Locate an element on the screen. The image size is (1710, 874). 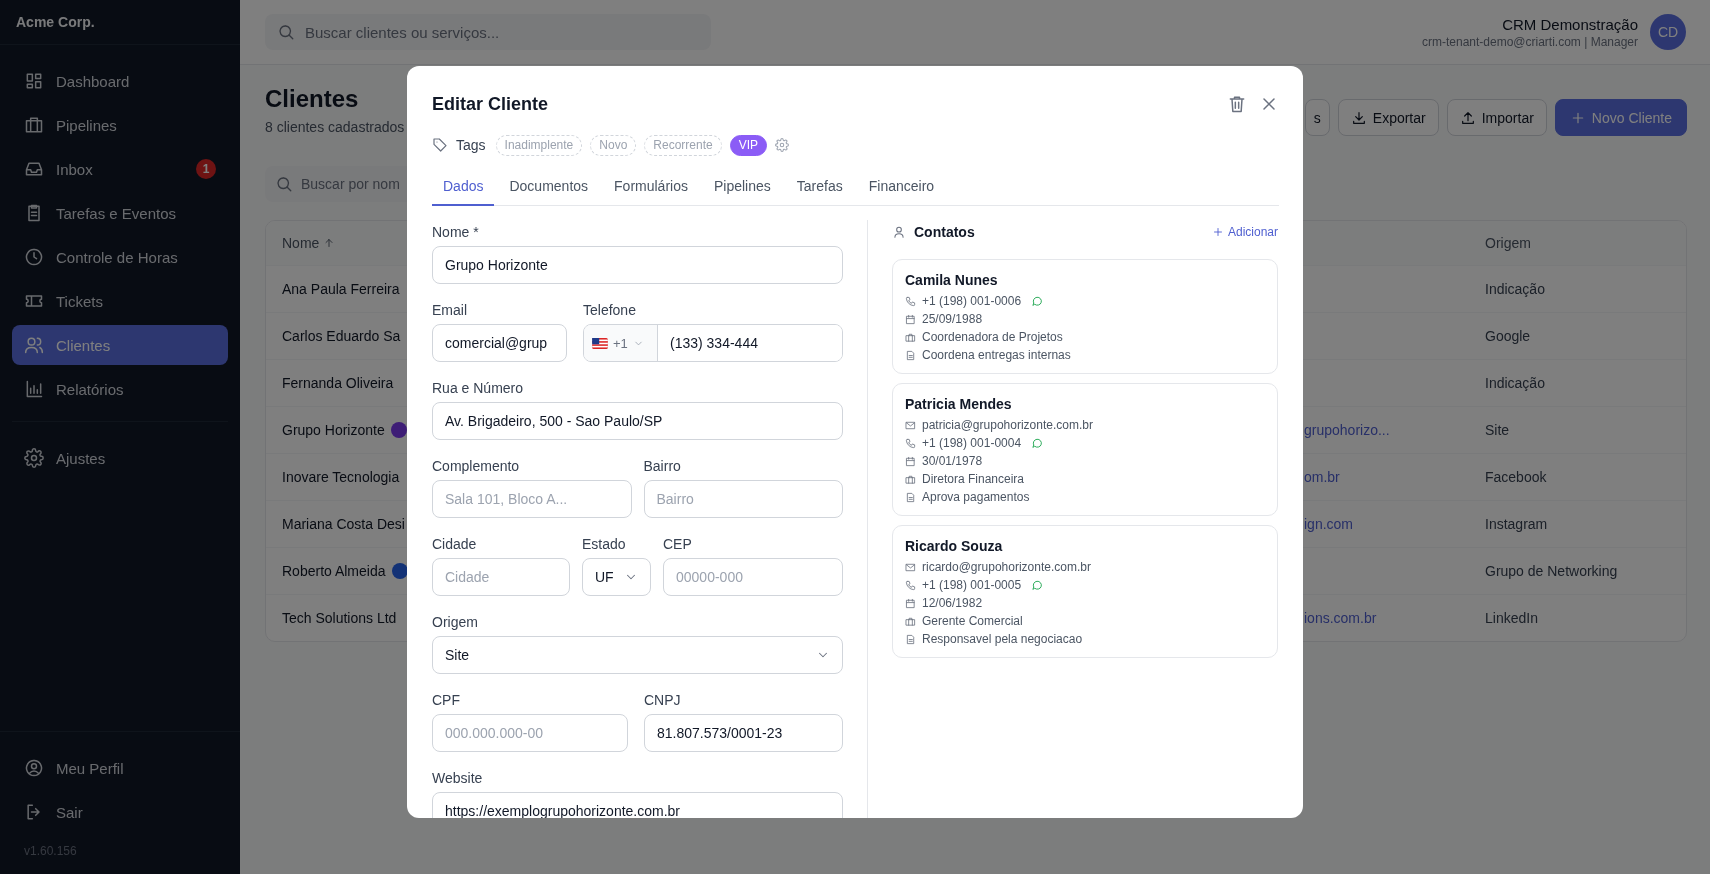
users-icon is located at coordinates (34, 345).